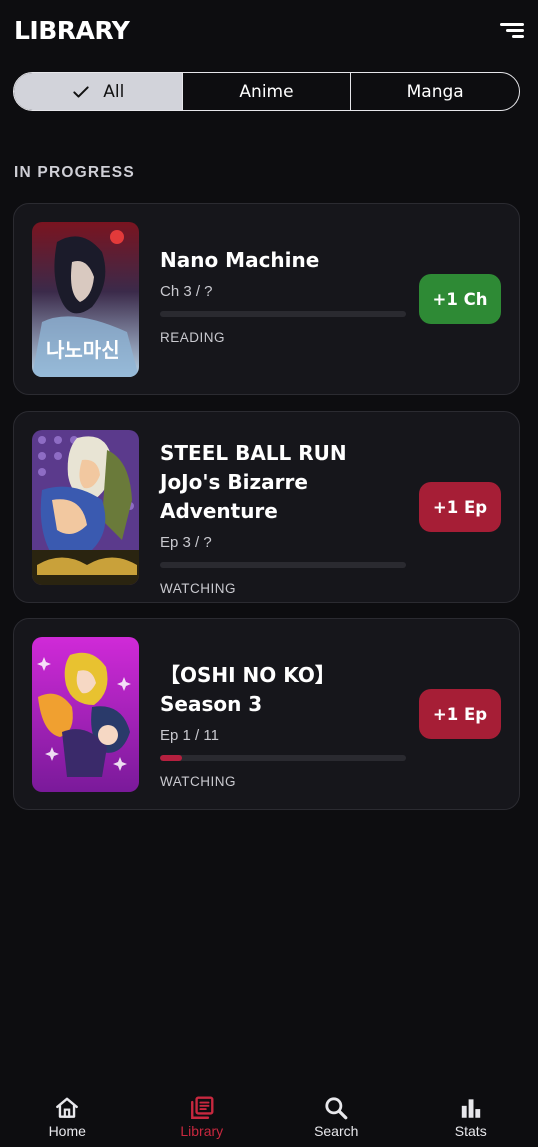 This screenshot has height=1147, width=538. What do you see at coordinates (470, 1131) in the screenshot?
I see `nav-label-stats: Stats` at bounding box center [470, 1131].